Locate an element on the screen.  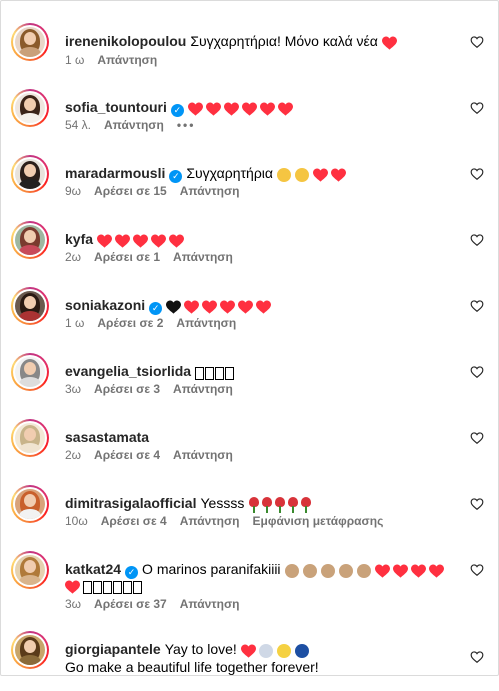
comment-meta: 9ω Αρέσει σε 15 Απάντηση is located at coordinates (159, 191).